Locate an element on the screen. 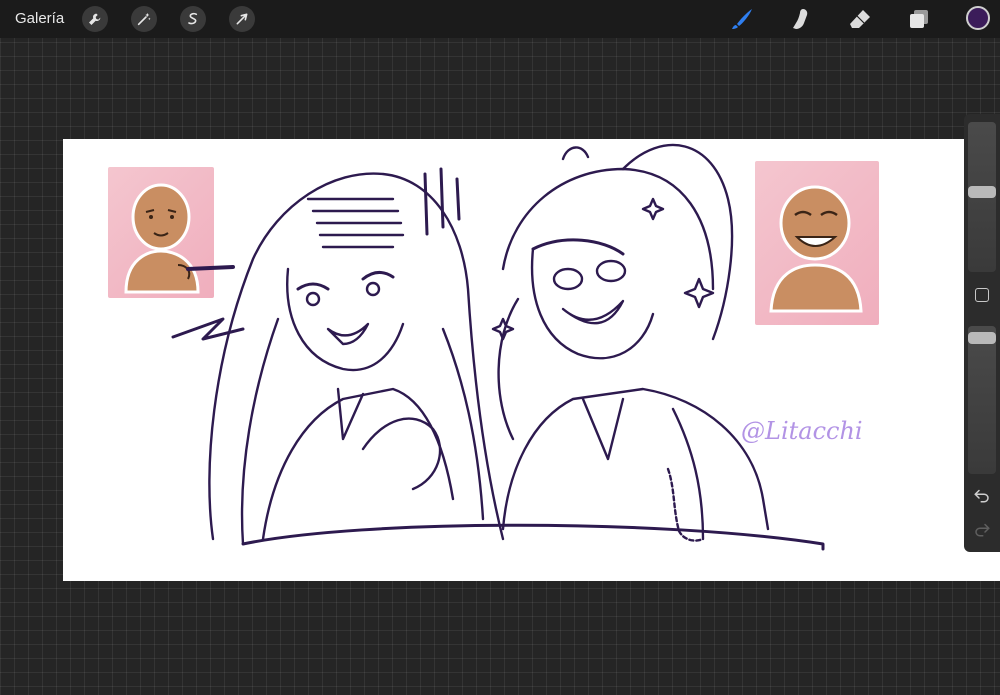 This screenshot has height=695, width=1000. smudge-finger-icon is located at coordinates (800, 19).